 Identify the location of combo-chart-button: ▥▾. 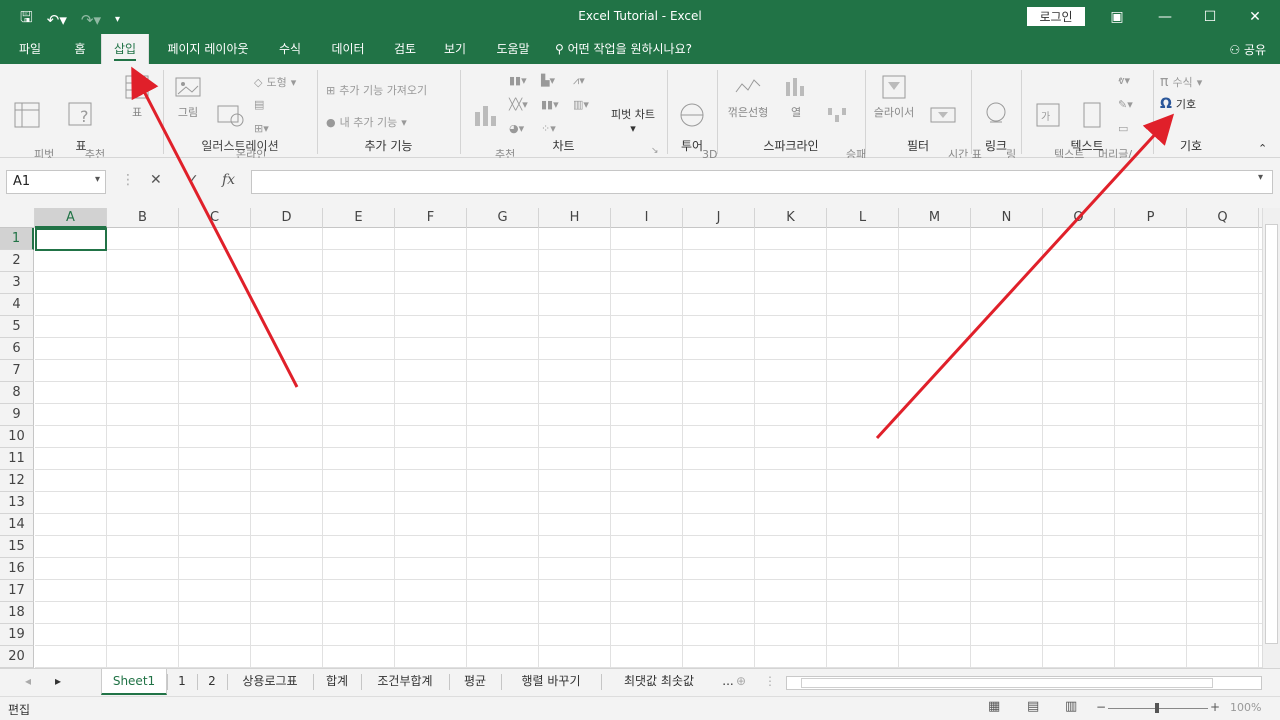
(581, 104).